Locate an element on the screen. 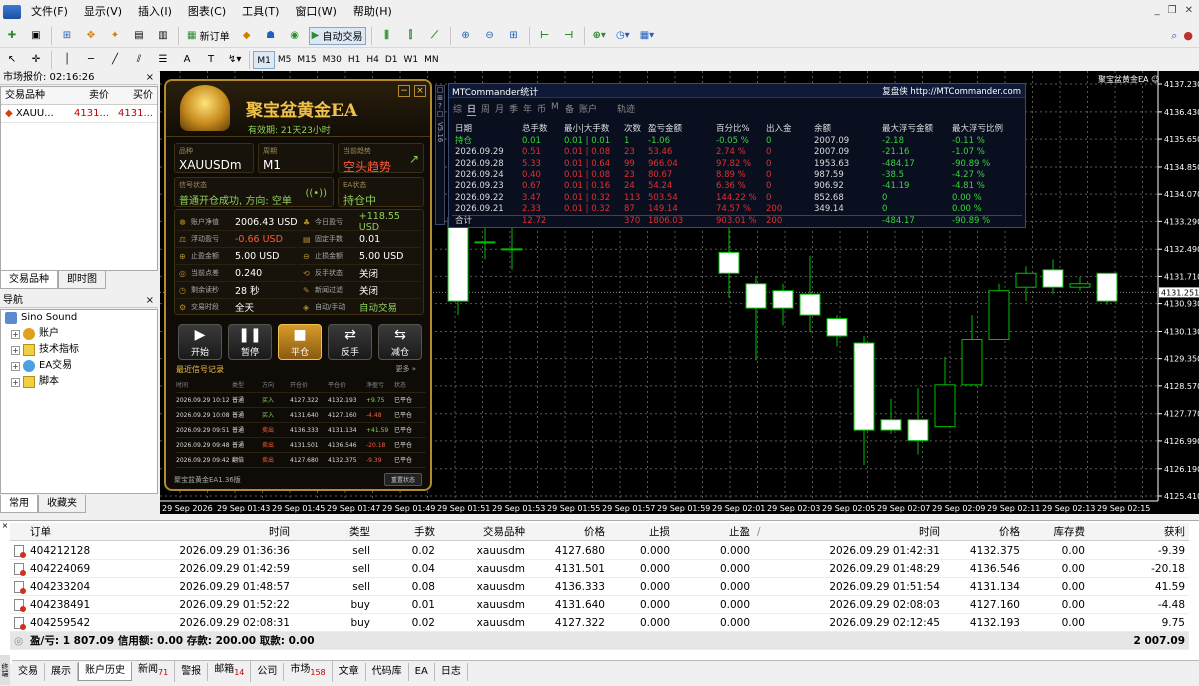  ea-button-4: ⇆ 减仓 is located at coordinates (400, 342).